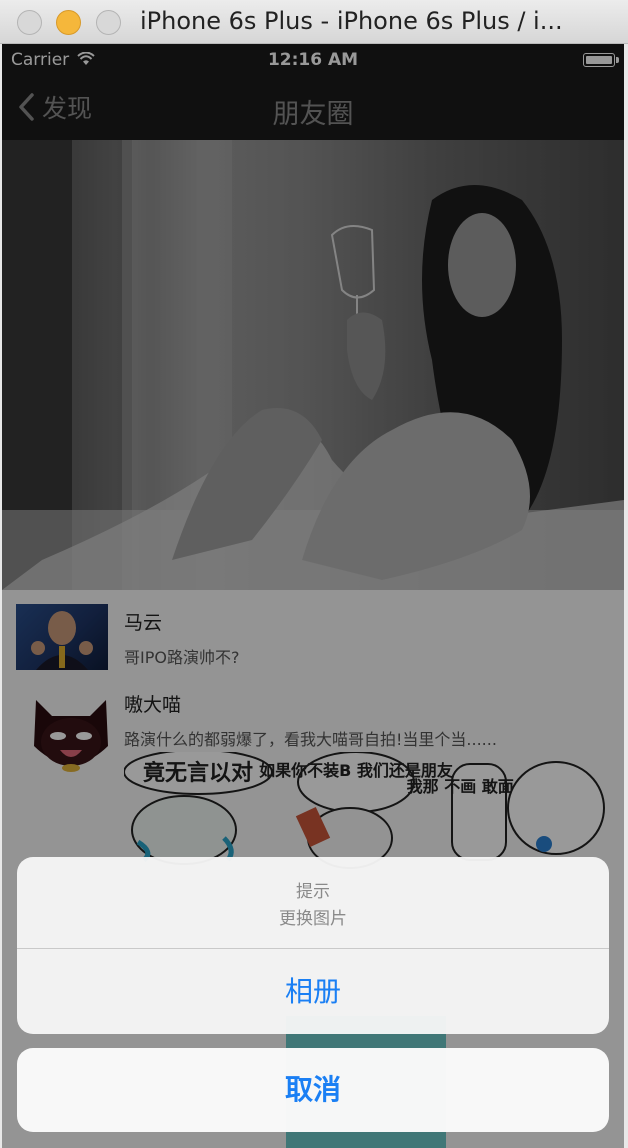 The image size is (628, 1148). I want to click on action-sheet: 提示 更换图片 相册, so click(313, 945).